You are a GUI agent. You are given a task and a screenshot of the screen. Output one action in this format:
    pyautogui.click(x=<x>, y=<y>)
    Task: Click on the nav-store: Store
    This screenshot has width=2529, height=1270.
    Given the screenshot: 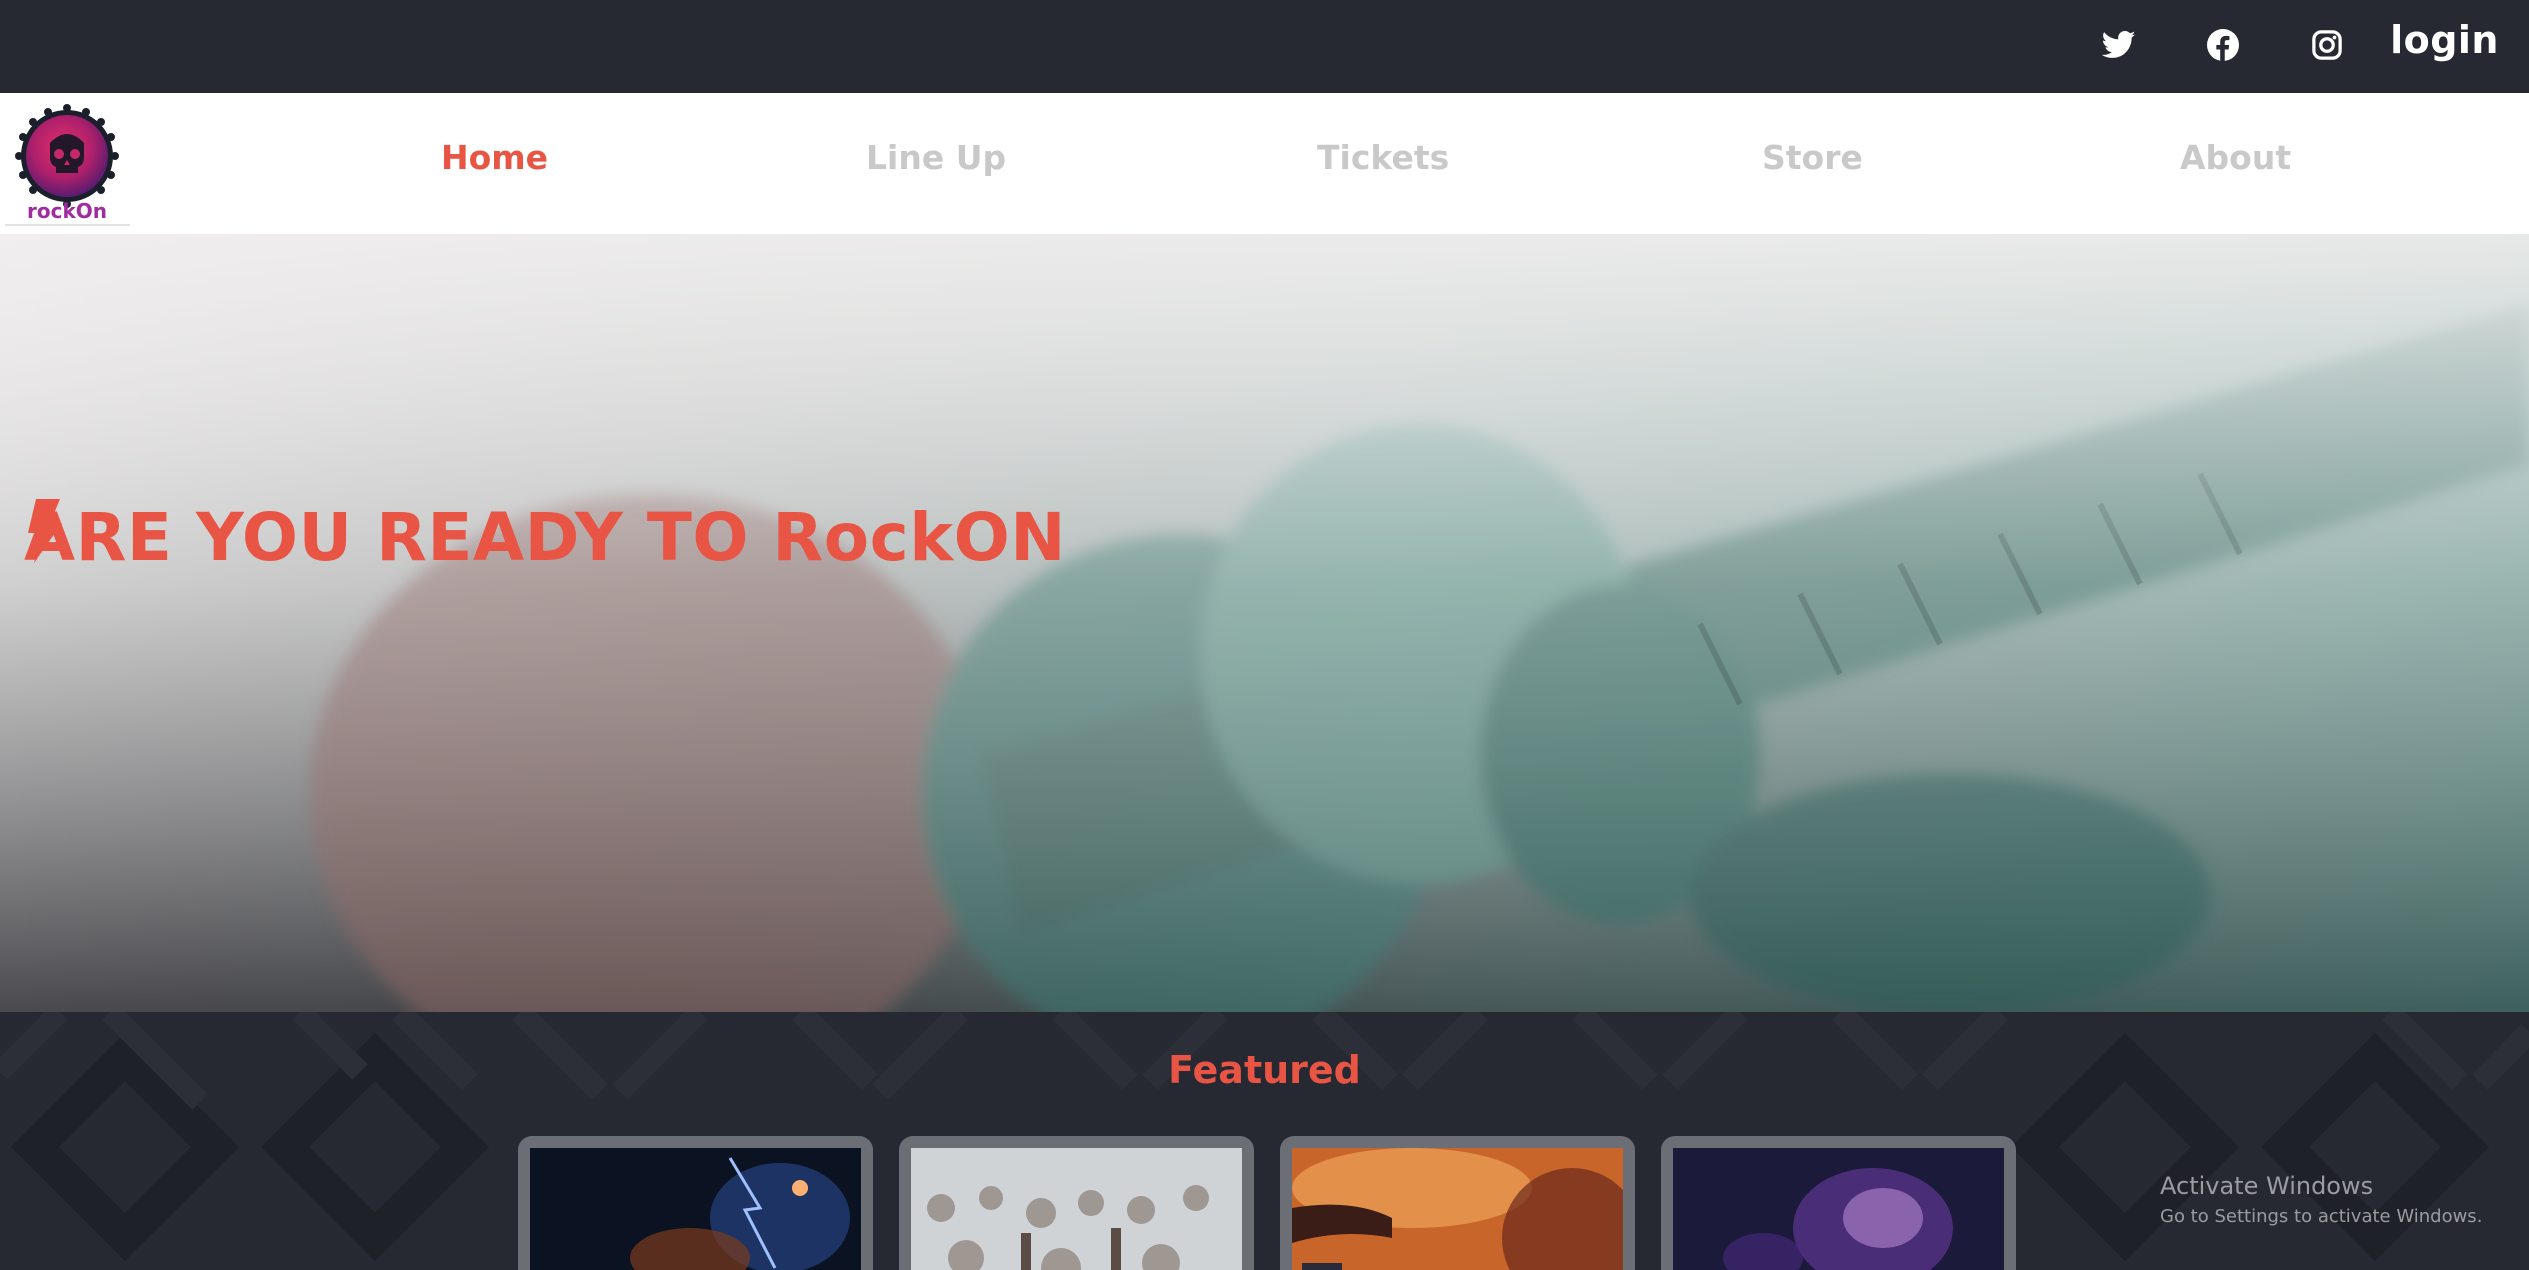 What is the action you would take?
    pyautogui.click(x=1812, y=157)
    